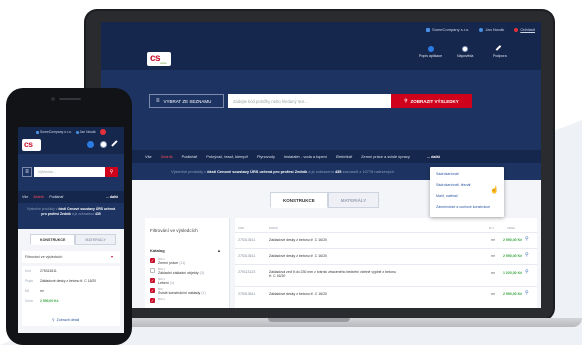 This screenshot has width=582, height=345. I want to click on search-icon: ⚲, so click(111, 172).